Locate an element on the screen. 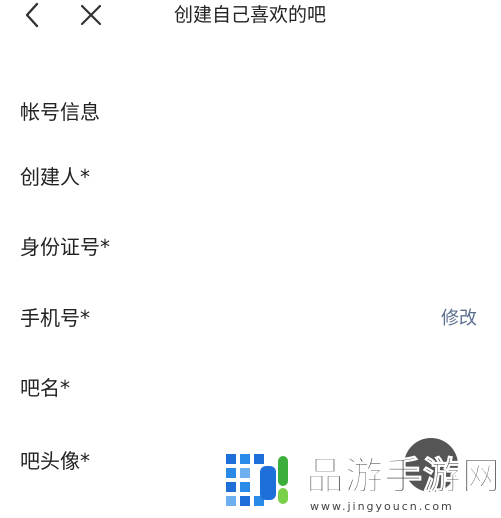 This screenshot has width=501, height=518. top-bar: 创建自己喜欢的吧 is located at coordinates (250, 15).